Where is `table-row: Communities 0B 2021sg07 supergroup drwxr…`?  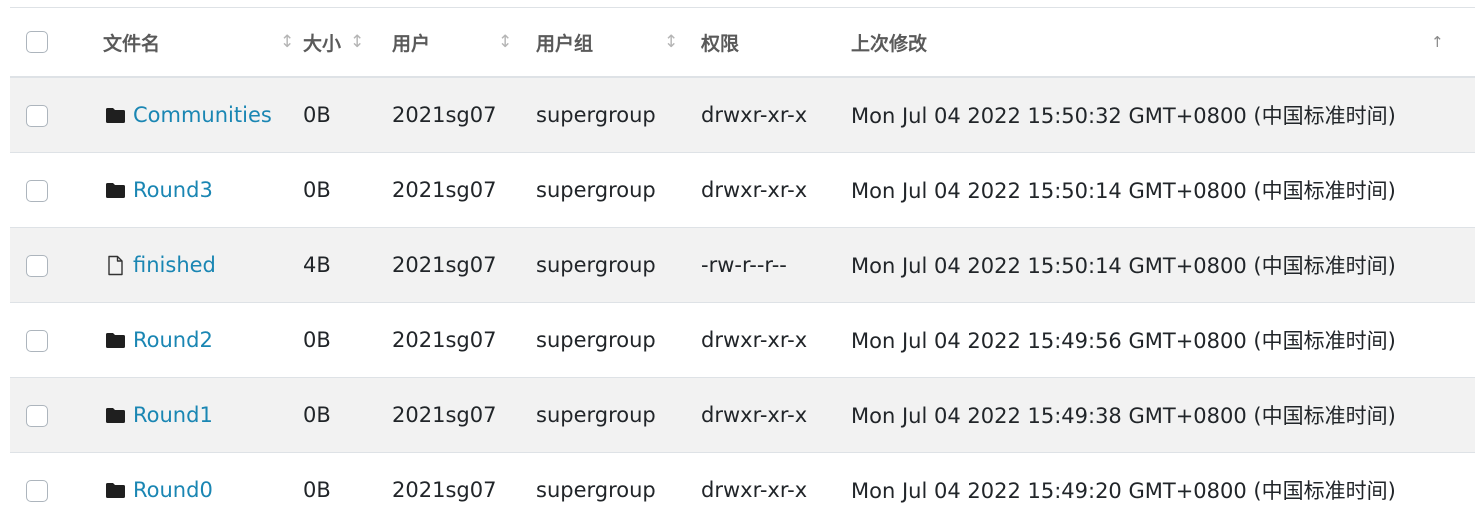 table-row: Communities 0B 2021sg07 supergroup drwxr… is located at coordinates (742, 114).